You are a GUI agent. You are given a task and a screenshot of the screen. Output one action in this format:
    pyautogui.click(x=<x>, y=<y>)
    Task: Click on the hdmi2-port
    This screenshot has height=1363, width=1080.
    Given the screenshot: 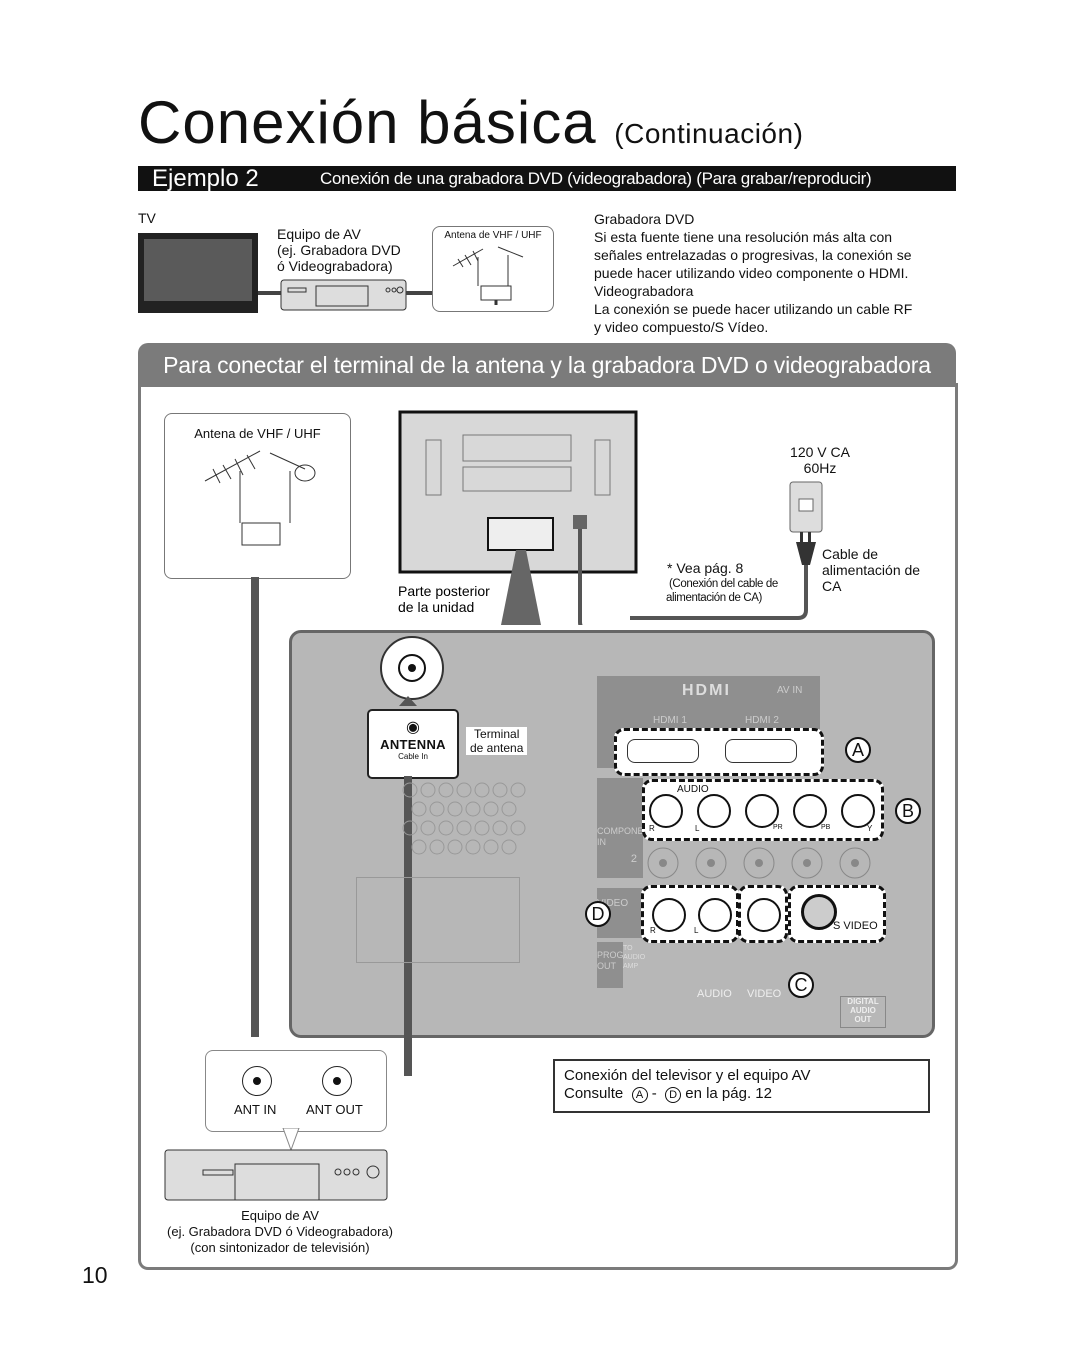 What is the action you would take?
    pyautogui.click(x=761, y=751)
    